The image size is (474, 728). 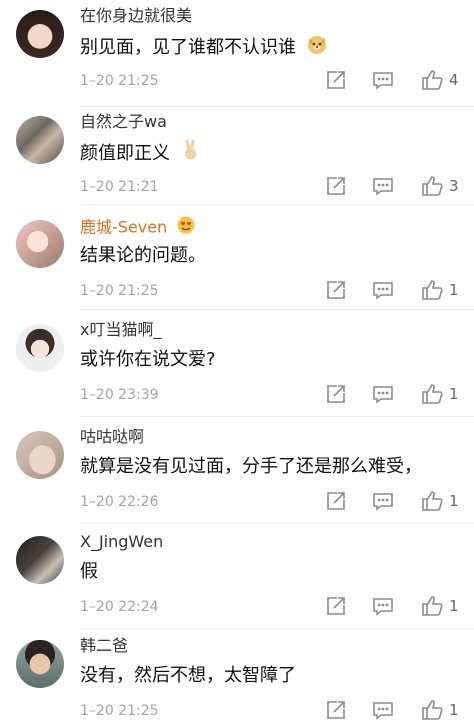 I want to click on username: 自然之子wa, so click(x=123, y=122).